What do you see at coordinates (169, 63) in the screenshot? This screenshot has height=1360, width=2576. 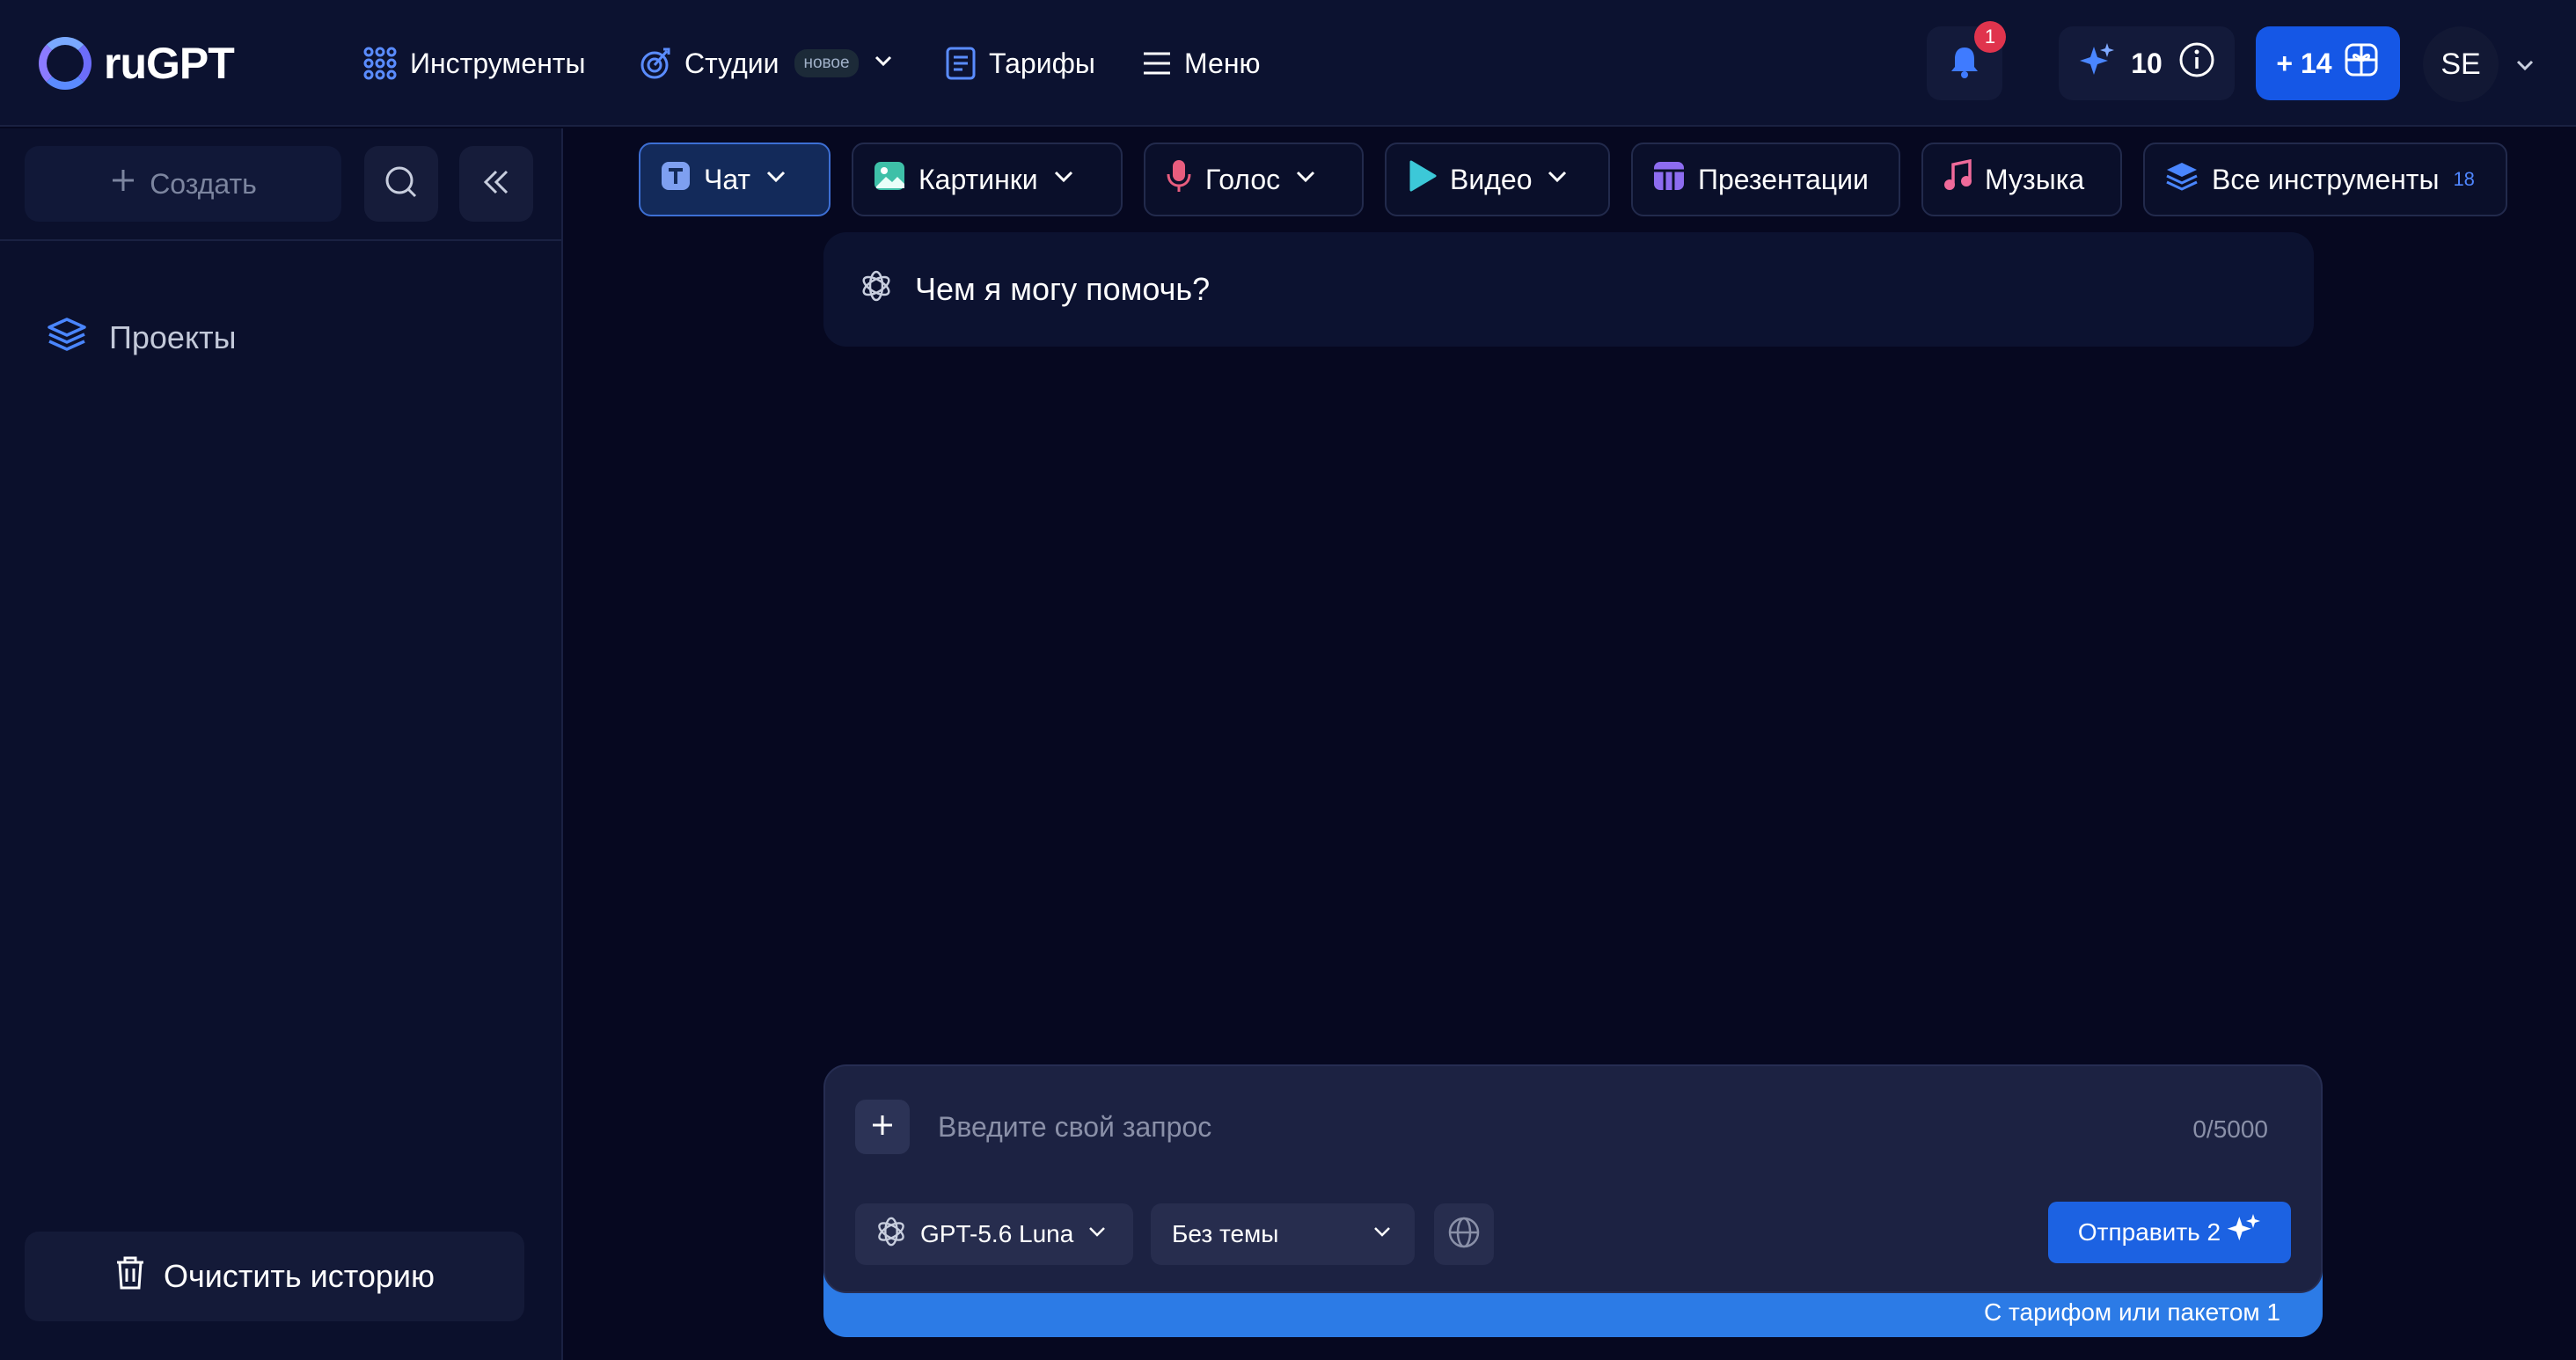 I see `logo-text: ruGPT` at bounding box center [169, 63].